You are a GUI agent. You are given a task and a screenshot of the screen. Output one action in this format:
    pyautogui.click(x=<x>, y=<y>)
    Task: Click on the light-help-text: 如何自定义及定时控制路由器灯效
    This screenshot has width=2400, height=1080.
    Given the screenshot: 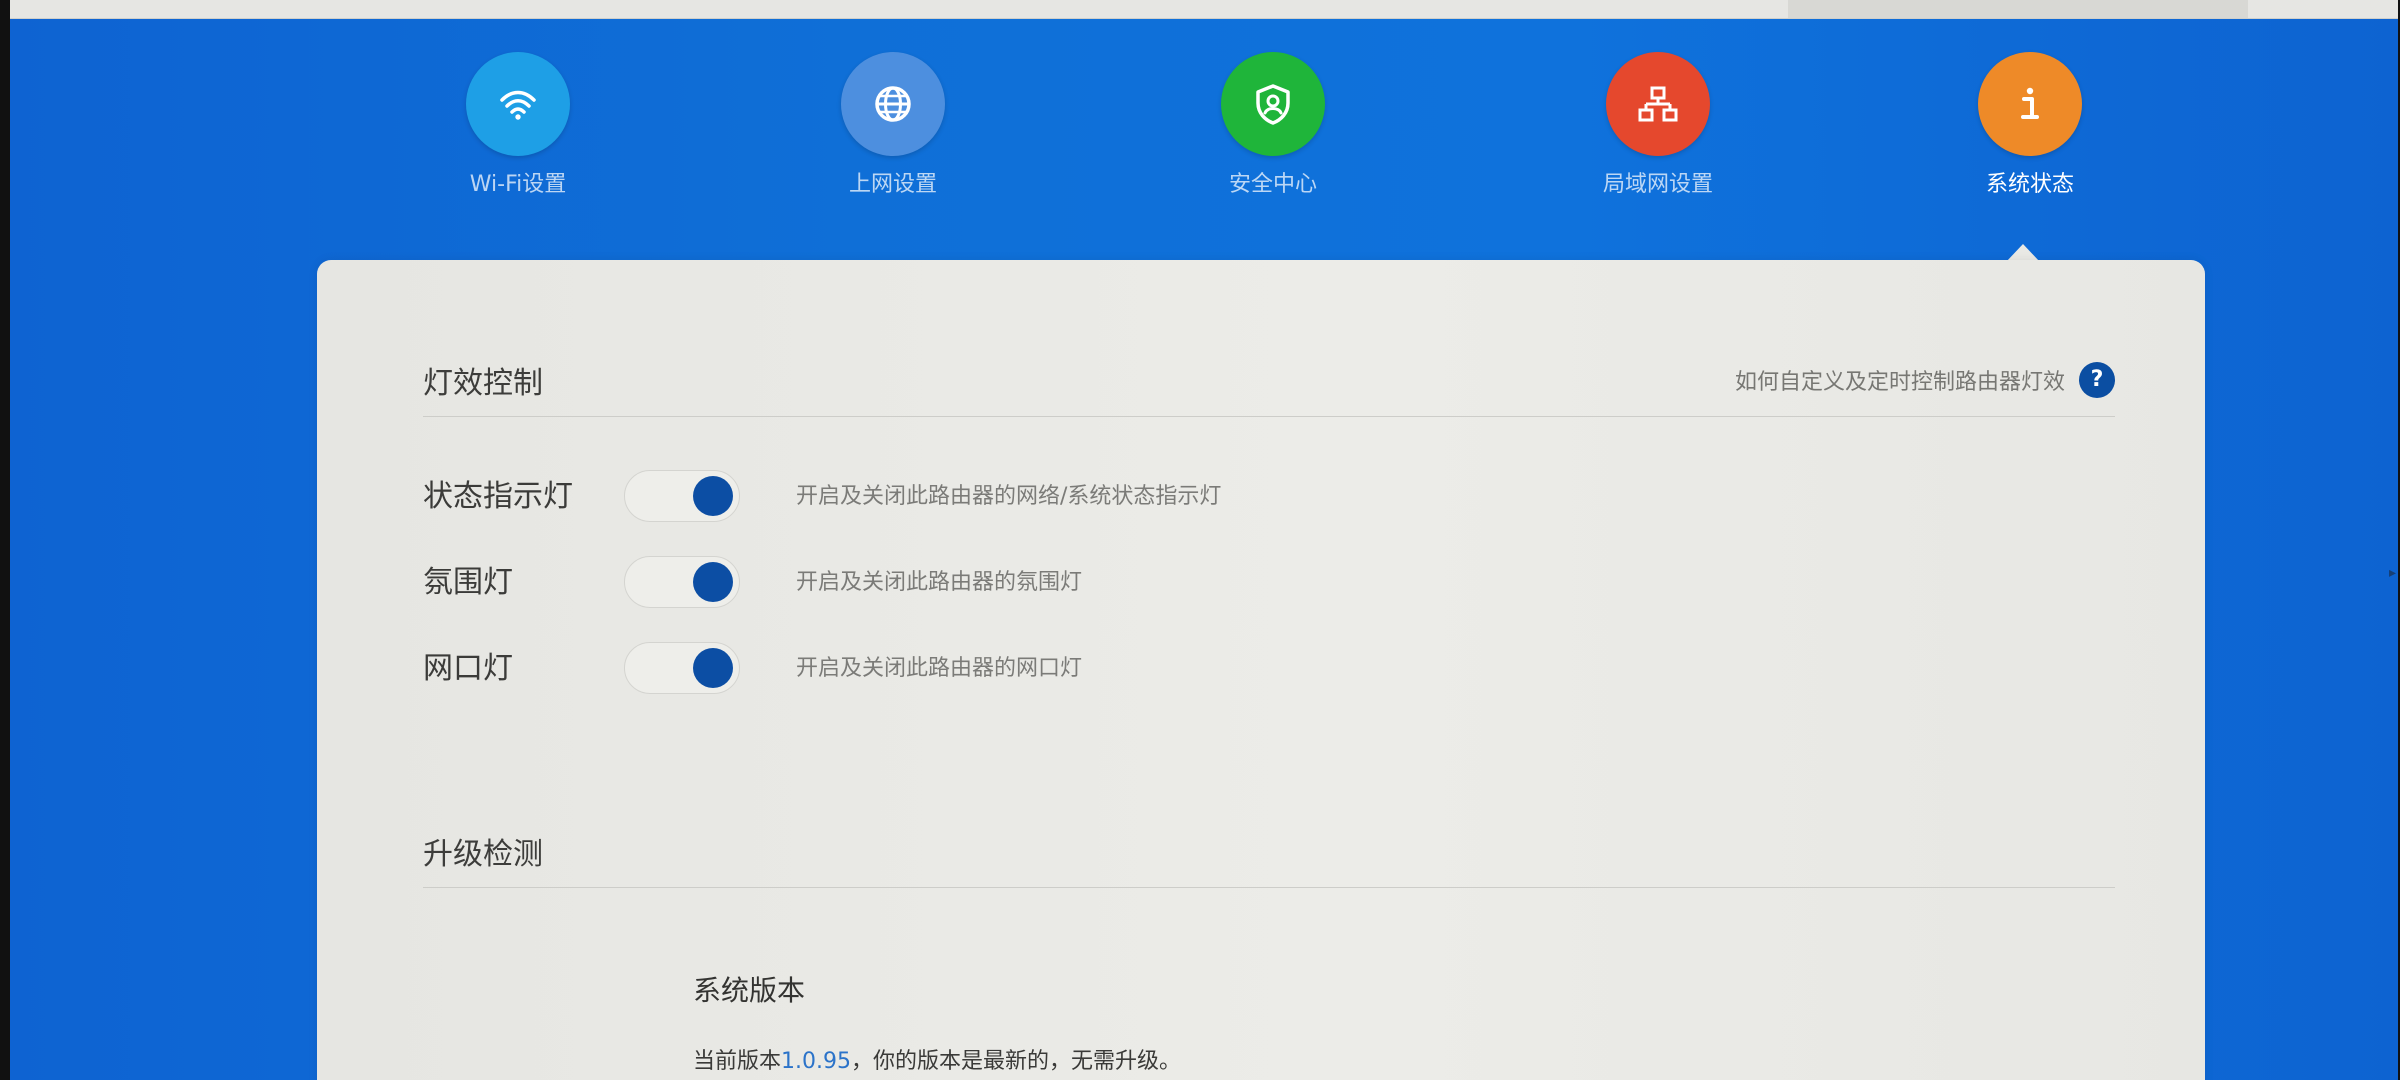 What is the action you would take?
    pyautogui.click(x=1900, y=380)
    